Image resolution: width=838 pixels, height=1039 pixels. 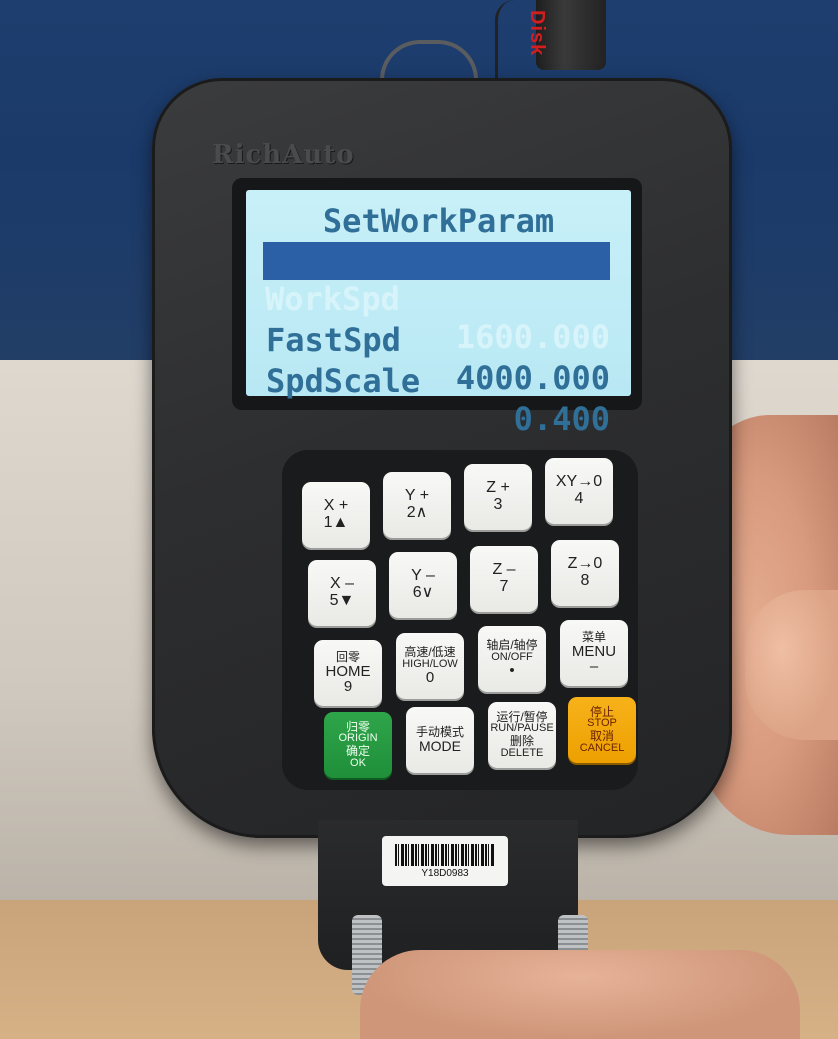 I want to click on key-label: HOME, so click(x=348, y=671).